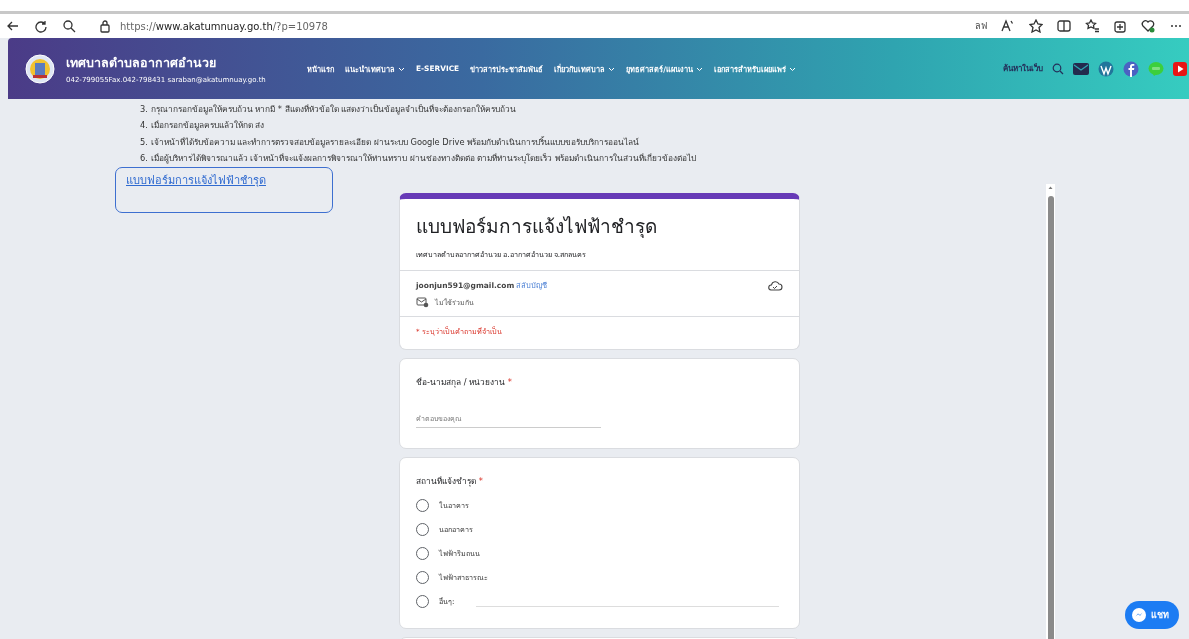  Describe the element at coordinates (464, 383) in the screenshot. I see `question-label: ชื่อ-นามสกุล / หน่วยงาน *` at that location.